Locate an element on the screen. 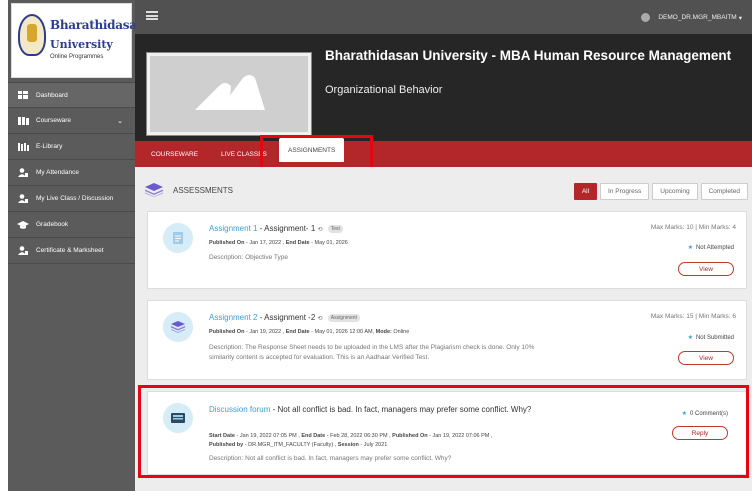 The width and height of the screenshot is (752, 491). user-menu: DEMO_DR.MGR_MBAITM ▾ is located at coordinates (691, 17).